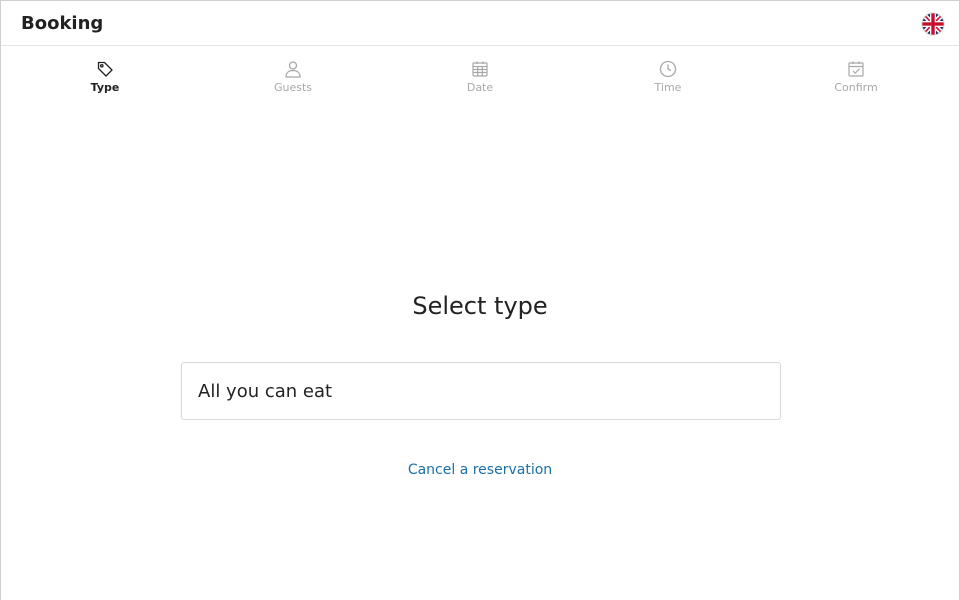  Describe the element at coordinates (481, 391) in the screenshot. I see `type-option-button: All you can eat` at that location.